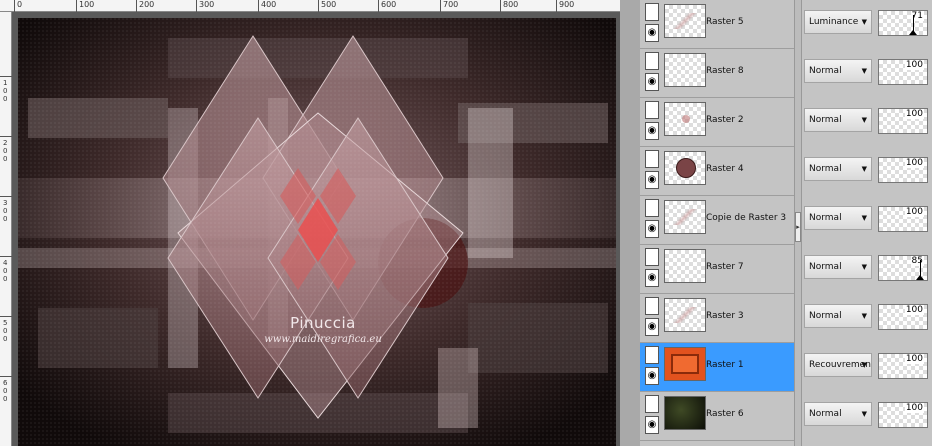 The height and width of the screenshot is (446, 932). I want to click on opacity-marker, so click(913, 23).